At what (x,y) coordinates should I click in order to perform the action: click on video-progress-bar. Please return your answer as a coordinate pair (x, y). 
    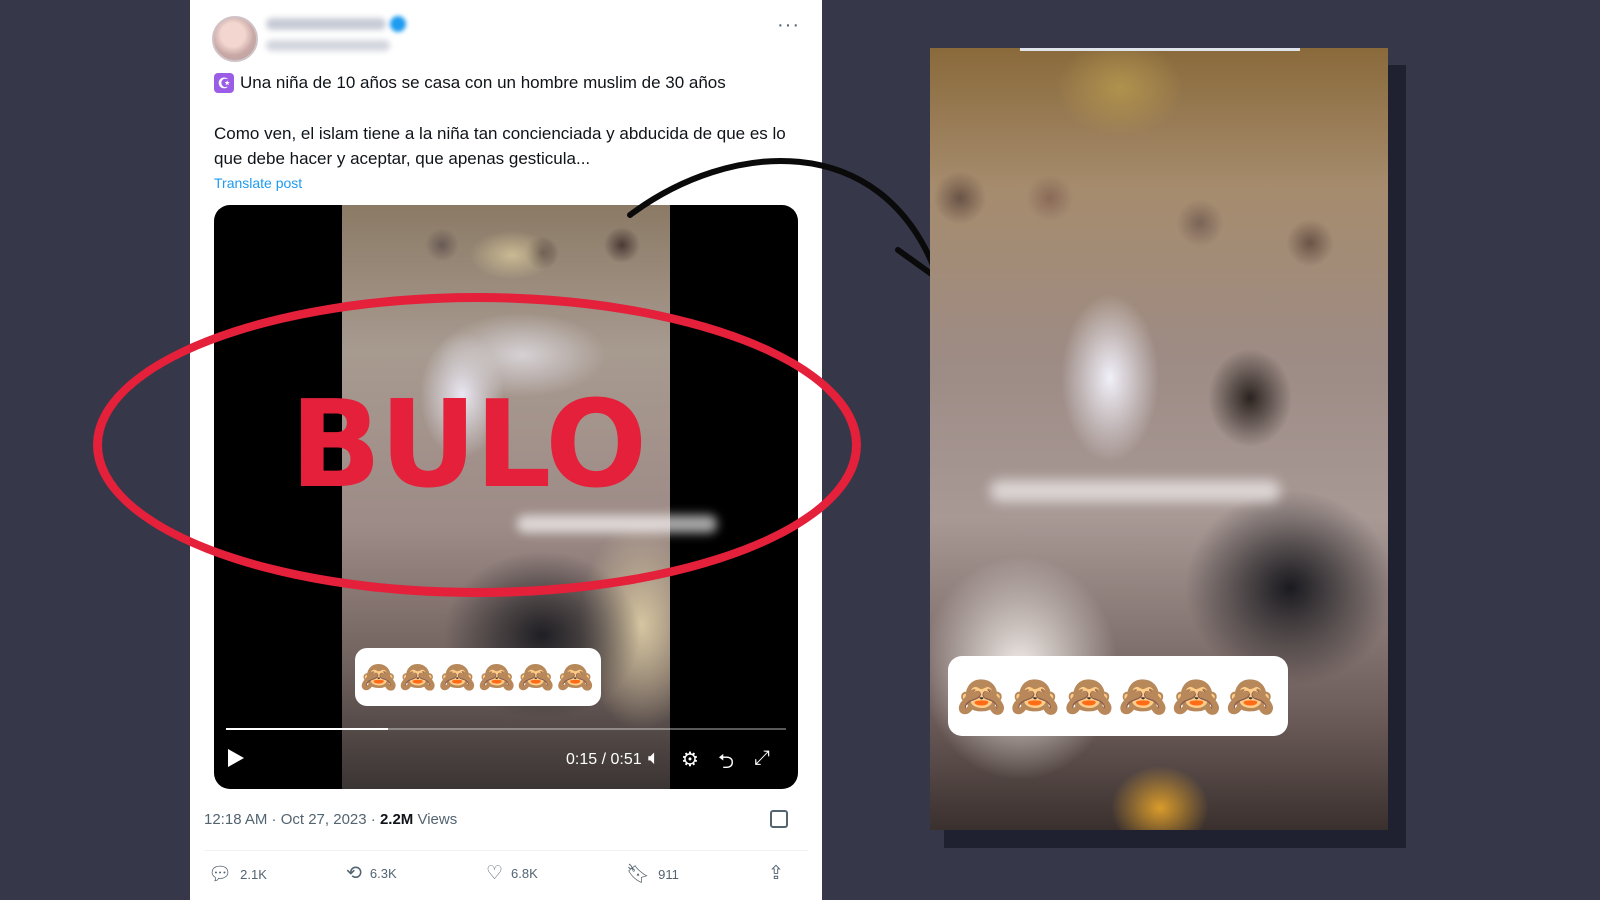
    Looking at the image, I should click on (506, 729).